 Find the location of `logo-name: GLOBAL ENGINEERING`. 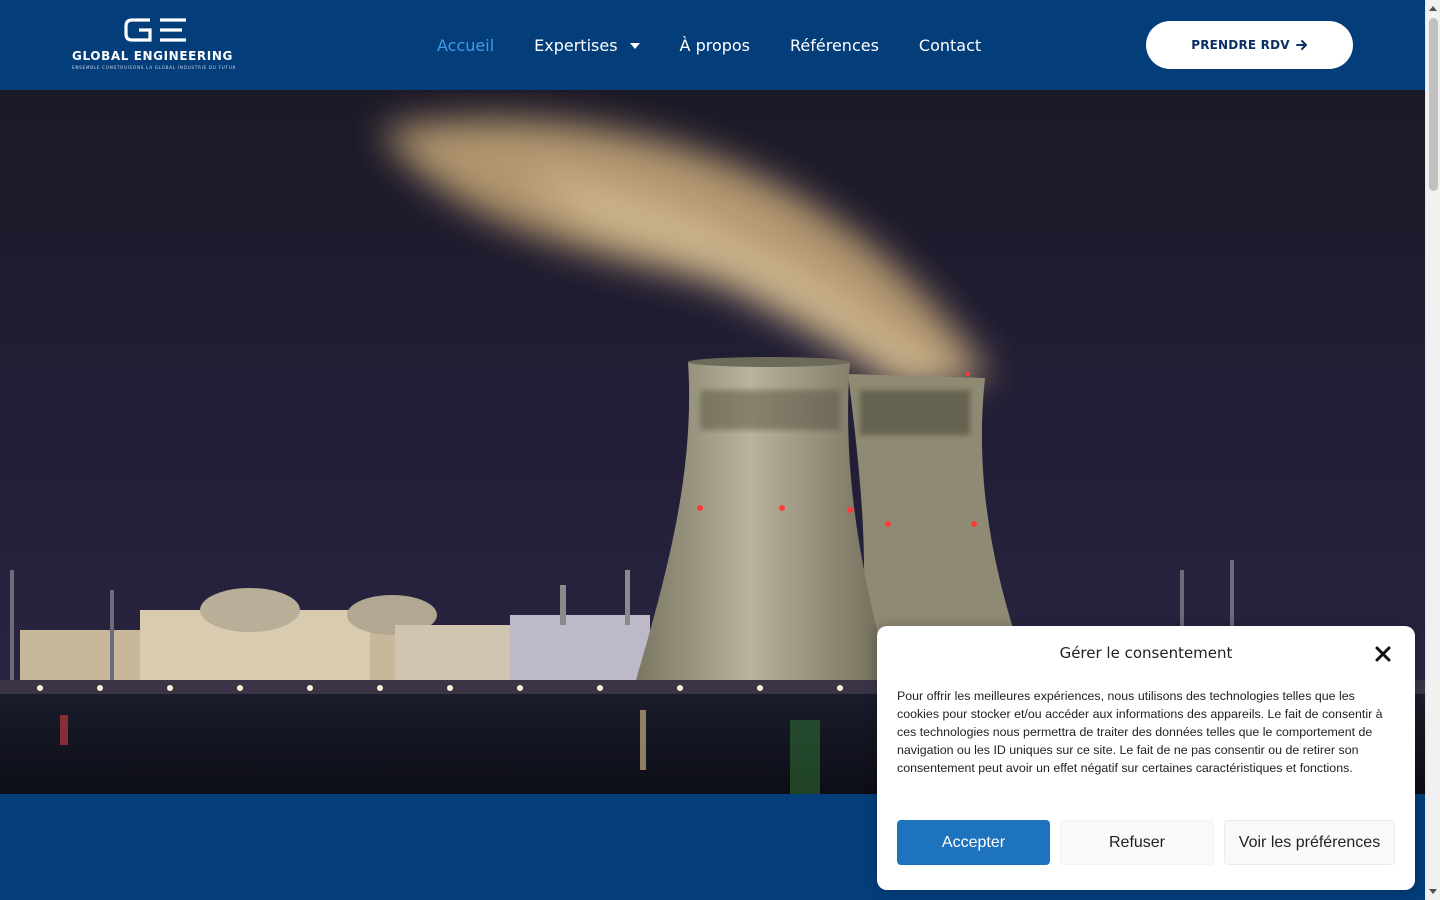

logo-name: GLOBAL ENGINEERING is located at coordinates (152, 56).